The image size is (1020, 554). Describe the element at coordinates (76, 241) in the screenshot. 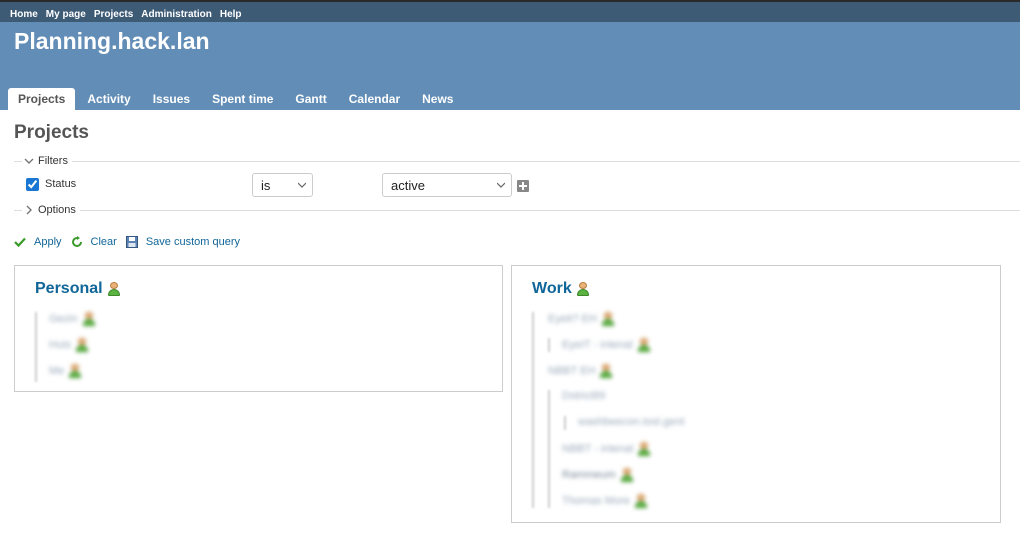

I see `reload-icon` at that location.